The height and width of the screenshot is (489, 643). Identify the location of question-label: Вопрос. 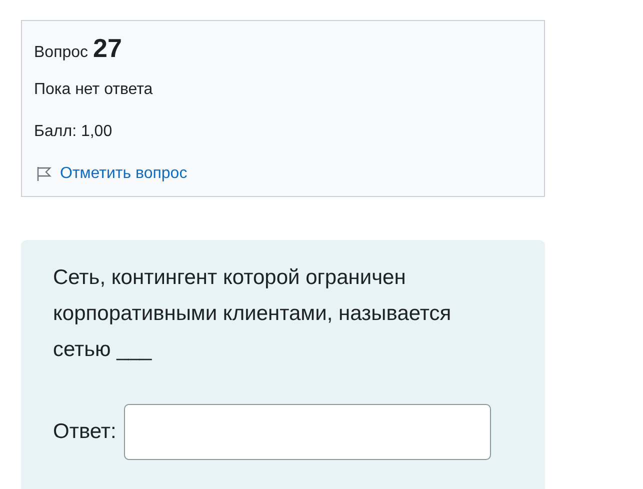
(61, 53).